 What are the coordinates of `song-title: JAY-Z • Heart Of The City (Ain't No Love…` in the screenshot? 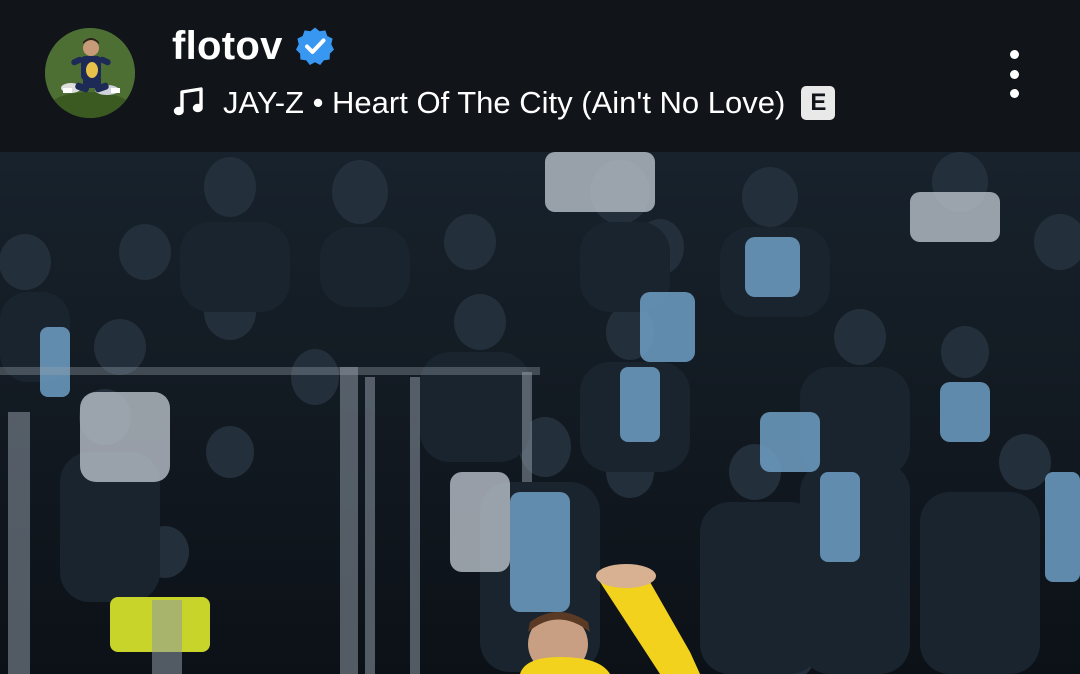 It's located at (504, 102).